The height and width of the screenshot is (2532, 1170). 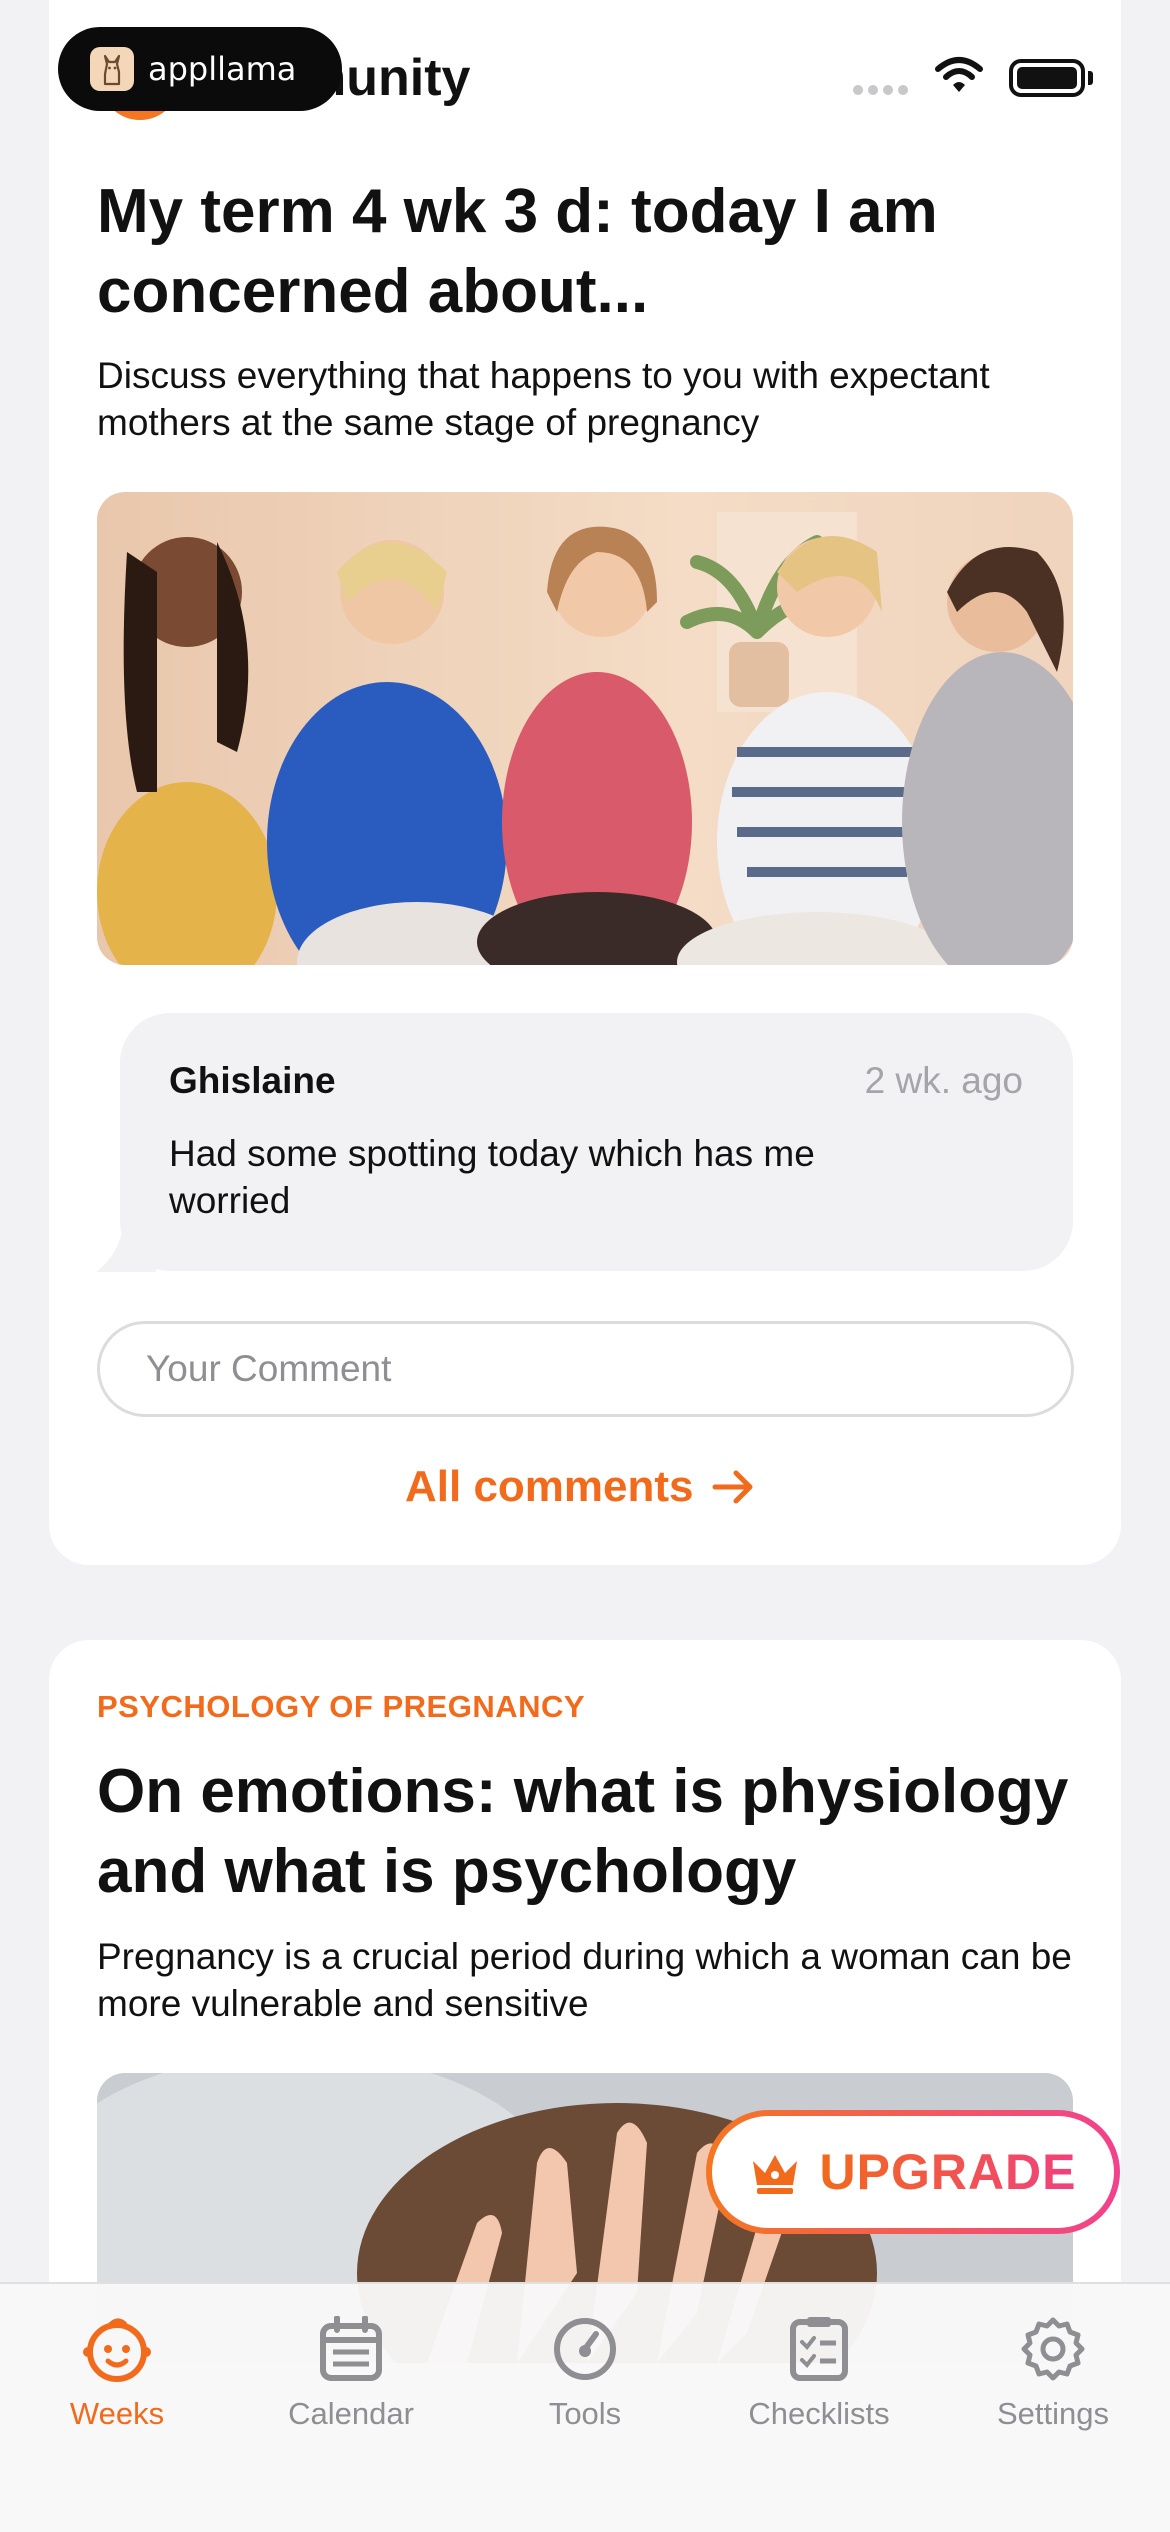 What do you see at coordinates (117, 2350) in the screenshot?
I see `baby-face-icon` at bounding box center [117, 2350].